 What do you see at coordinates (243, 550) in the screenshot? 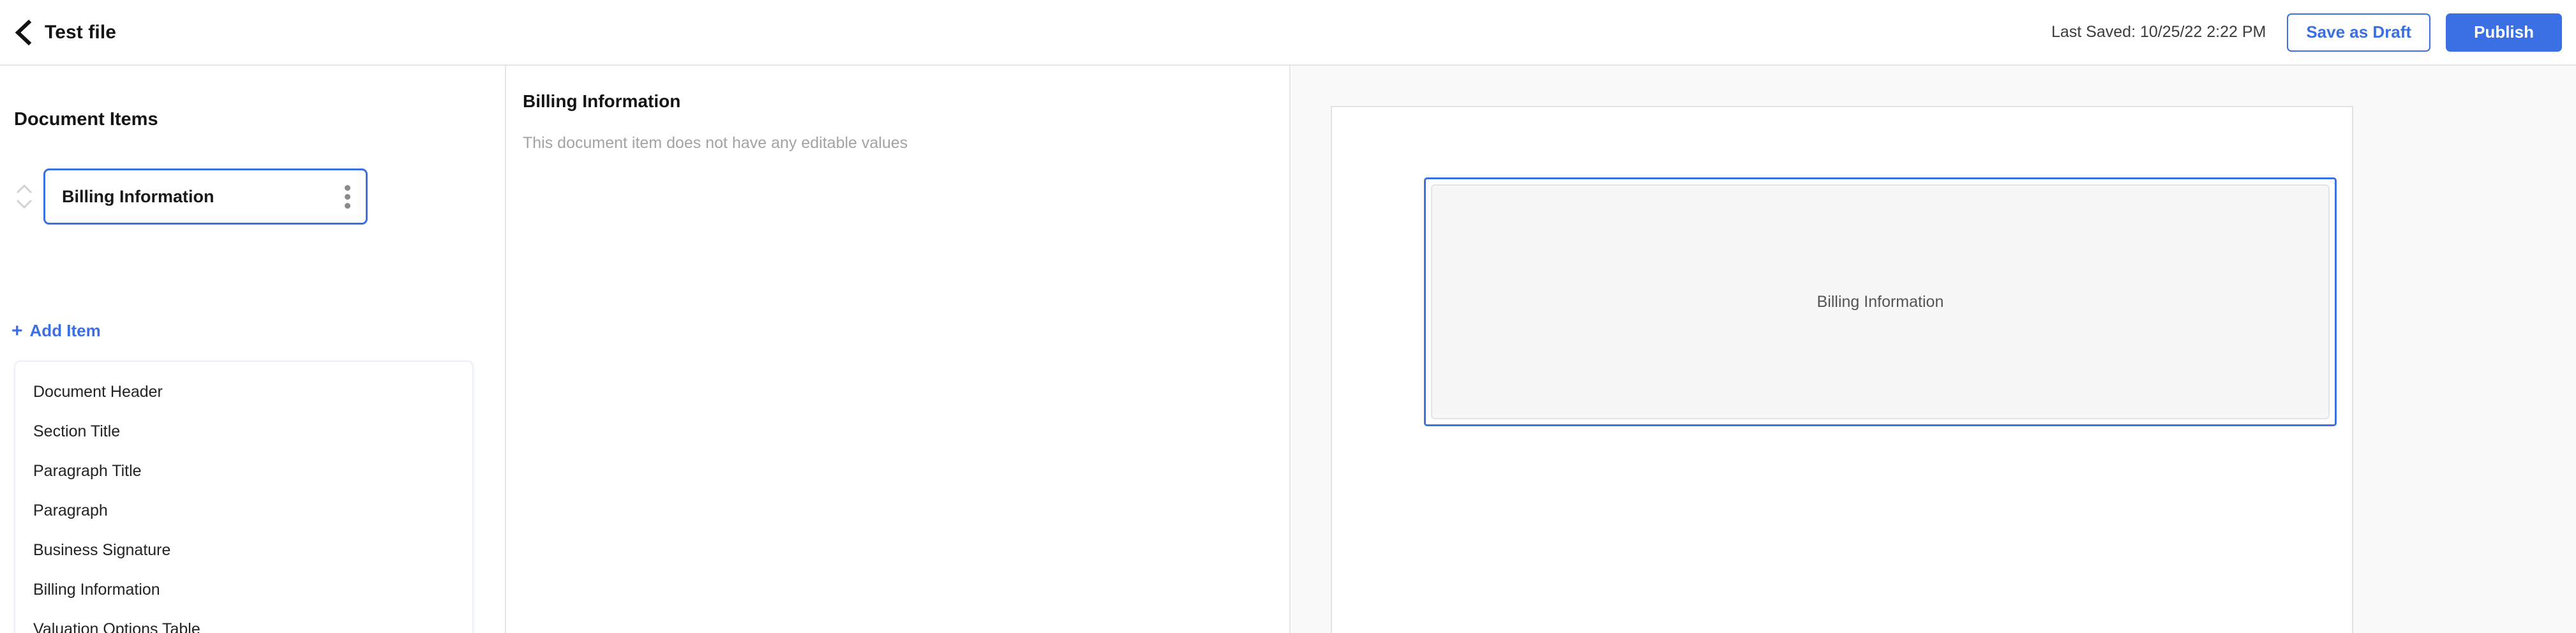
I see `dropdown-option: Business Signature` at bounding box center [243, 550].